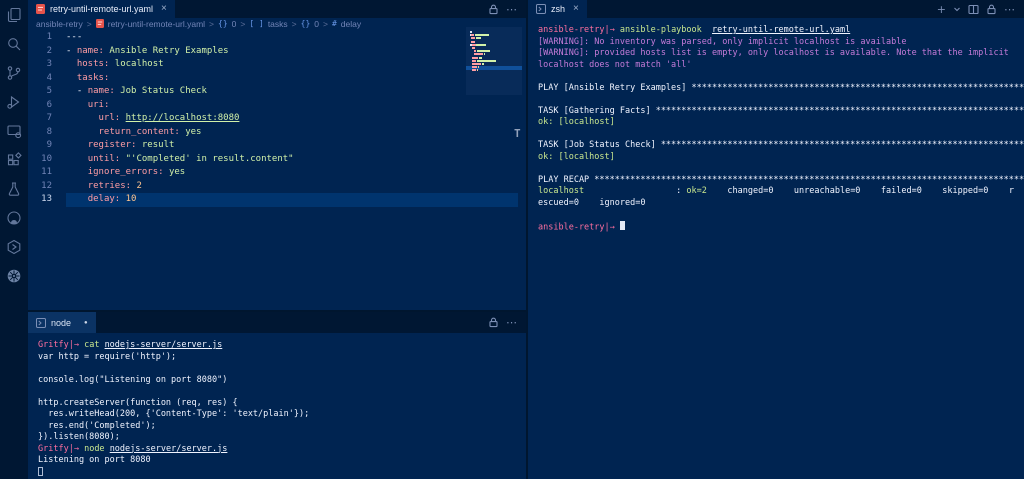  I want to click on breadcrumb-item: ansible-retry, so click(59, 24).